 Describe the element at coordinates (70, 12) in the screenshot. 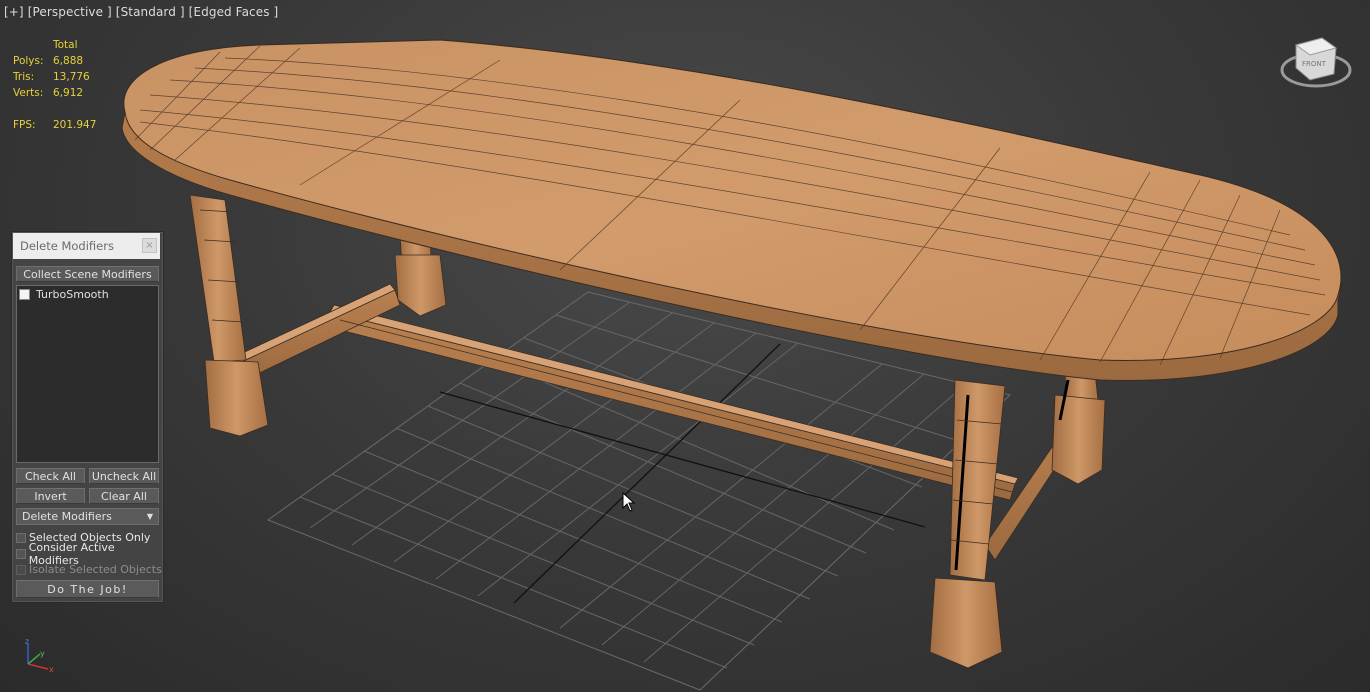

I see `viewport-menu-perspective: [Perspective ]` at that location.